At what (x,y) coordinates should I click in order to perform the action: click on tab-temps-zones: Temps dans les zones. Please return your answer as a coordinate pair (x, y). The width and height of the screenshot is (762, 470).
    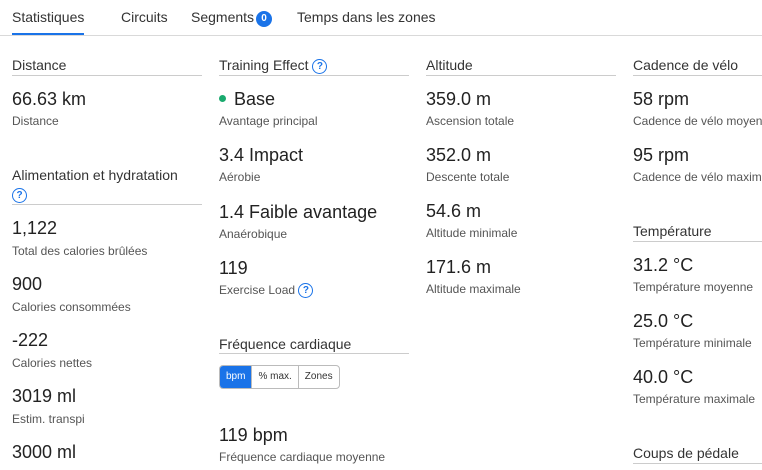
    Looking at the image, I should click on (366, 17).